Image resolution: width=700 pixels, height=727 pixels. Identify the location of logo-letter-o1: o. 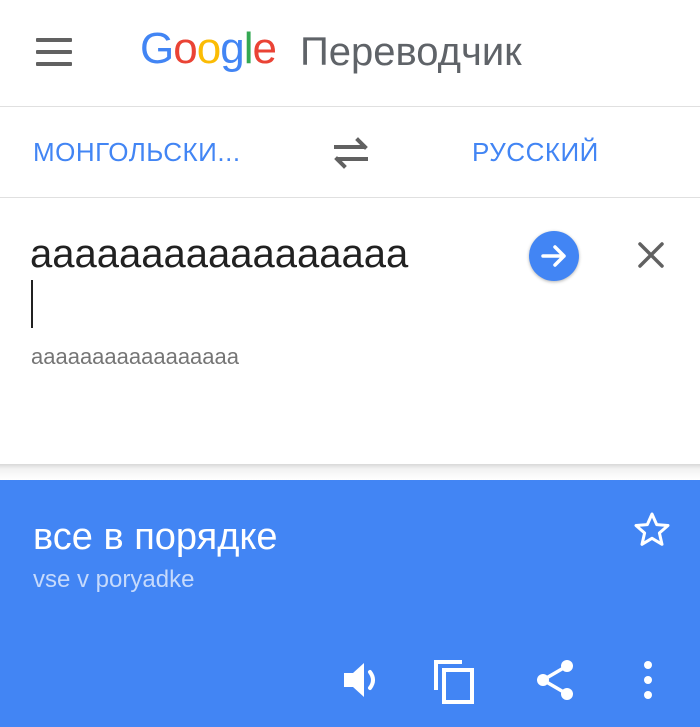
(185, 48).